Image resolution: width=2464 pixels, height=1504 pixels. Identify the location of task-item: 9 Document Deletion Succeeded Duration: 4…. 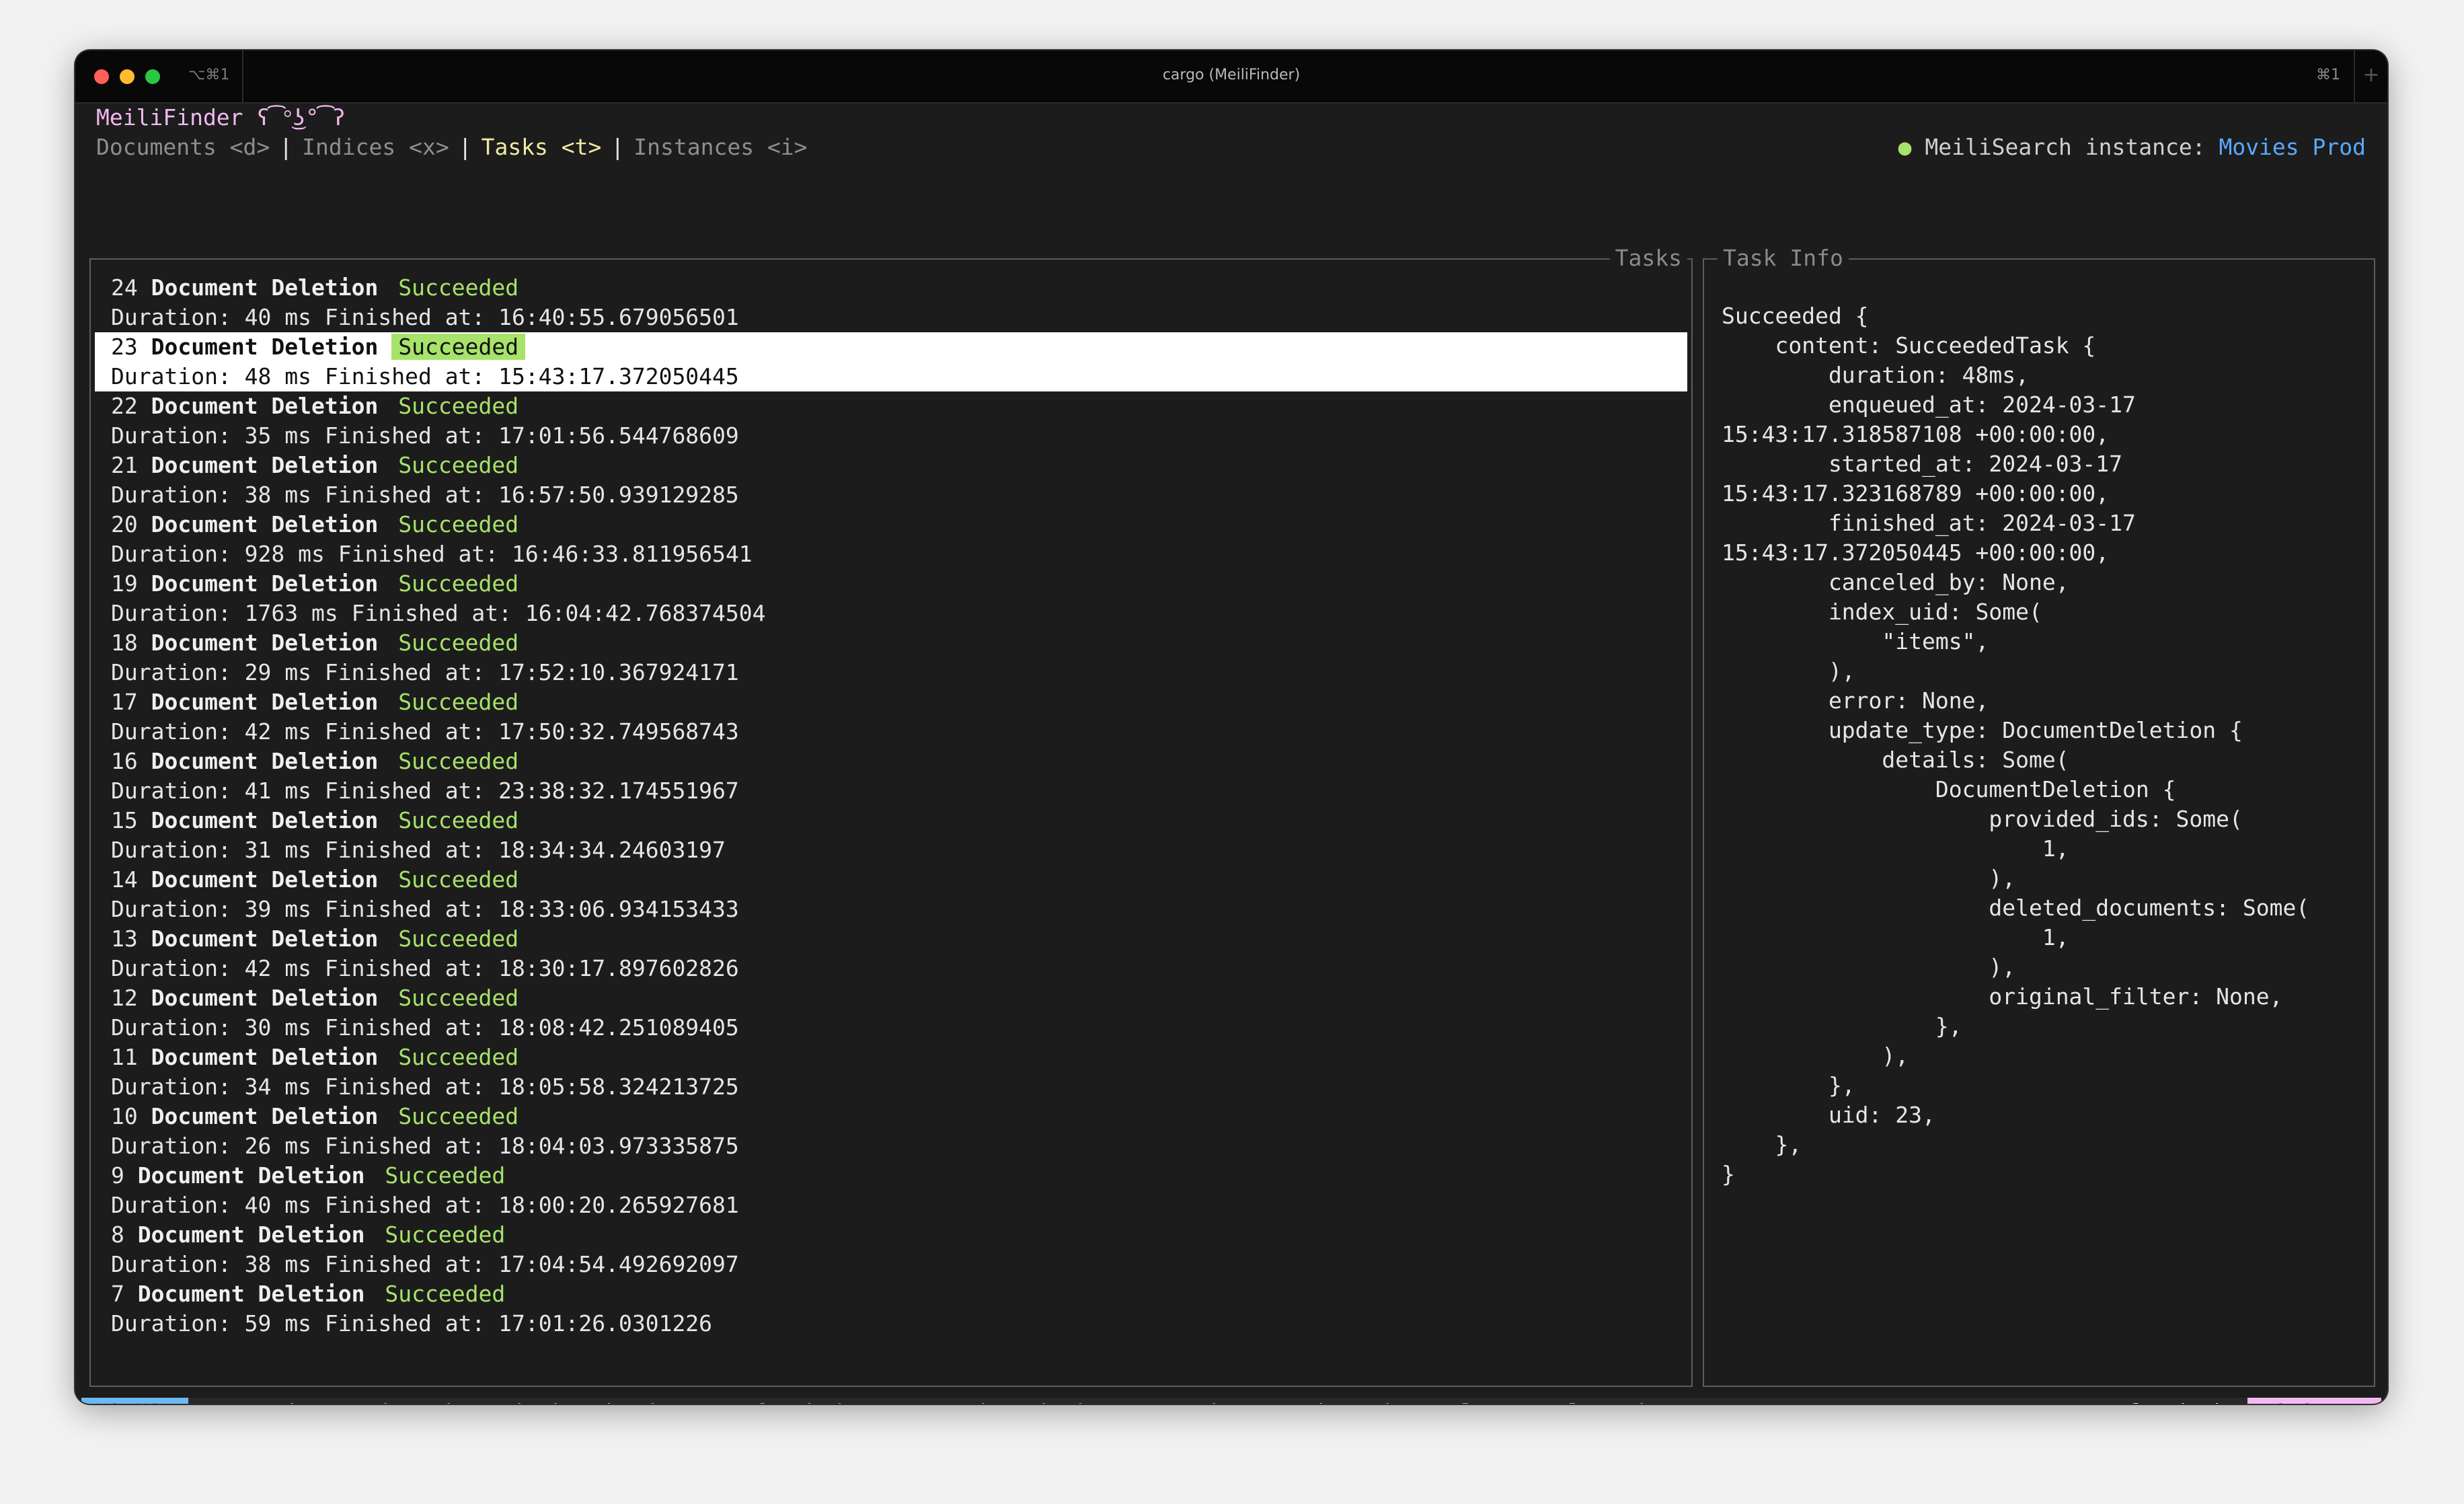
(891, 1190).